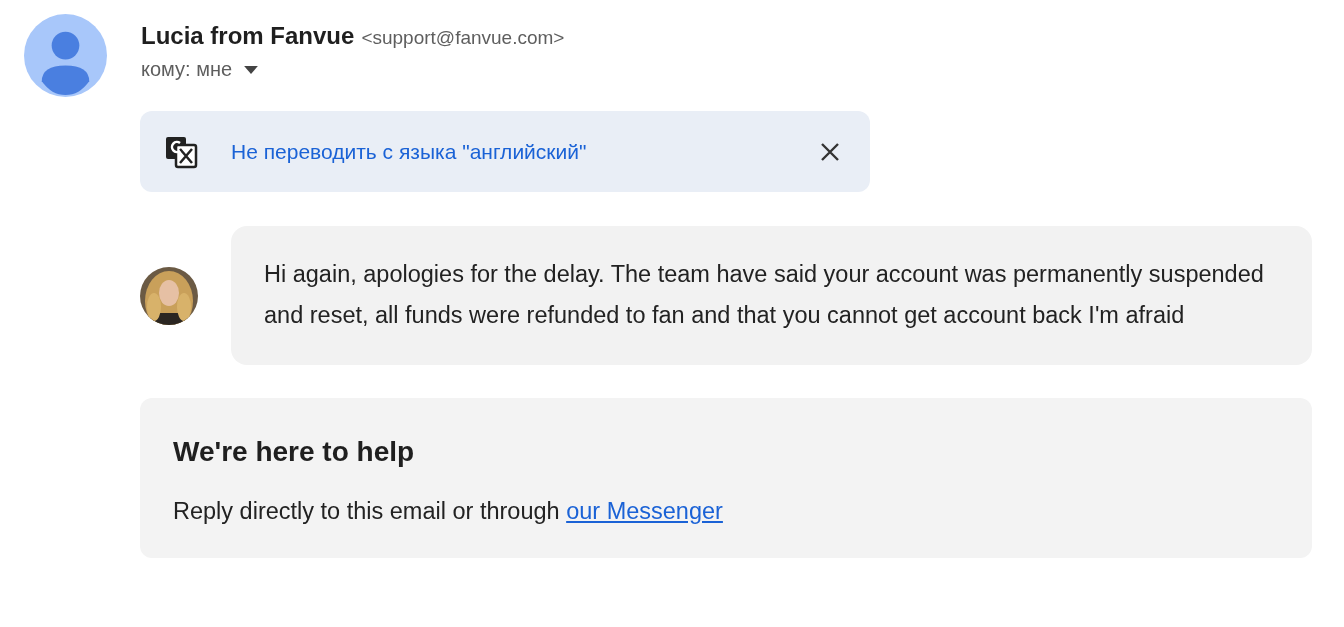 This screenshot has width=1344, height=627. What do you see at coordinates (200, 69) in the screenshot?
I see `recipient-dropdown: кому: мне` at bounding box center [200, 69].